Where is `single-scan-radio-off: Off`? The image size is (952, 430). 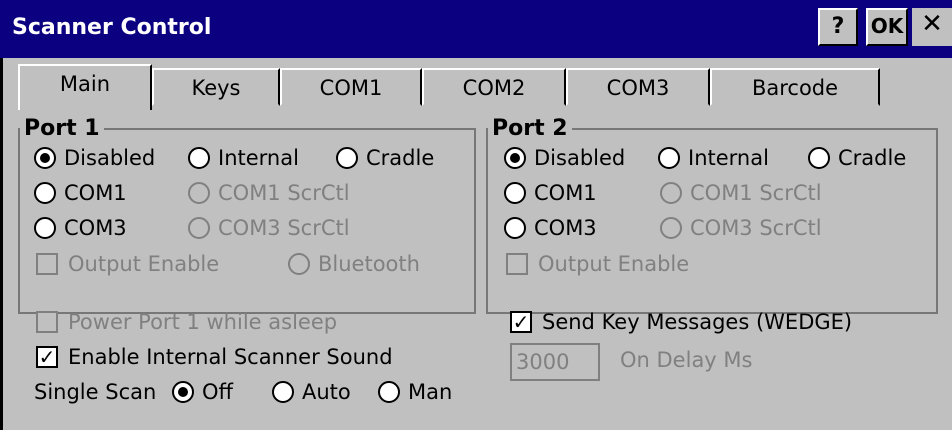 single-scan-radio-off: Off is located at coordinates (202, 392).